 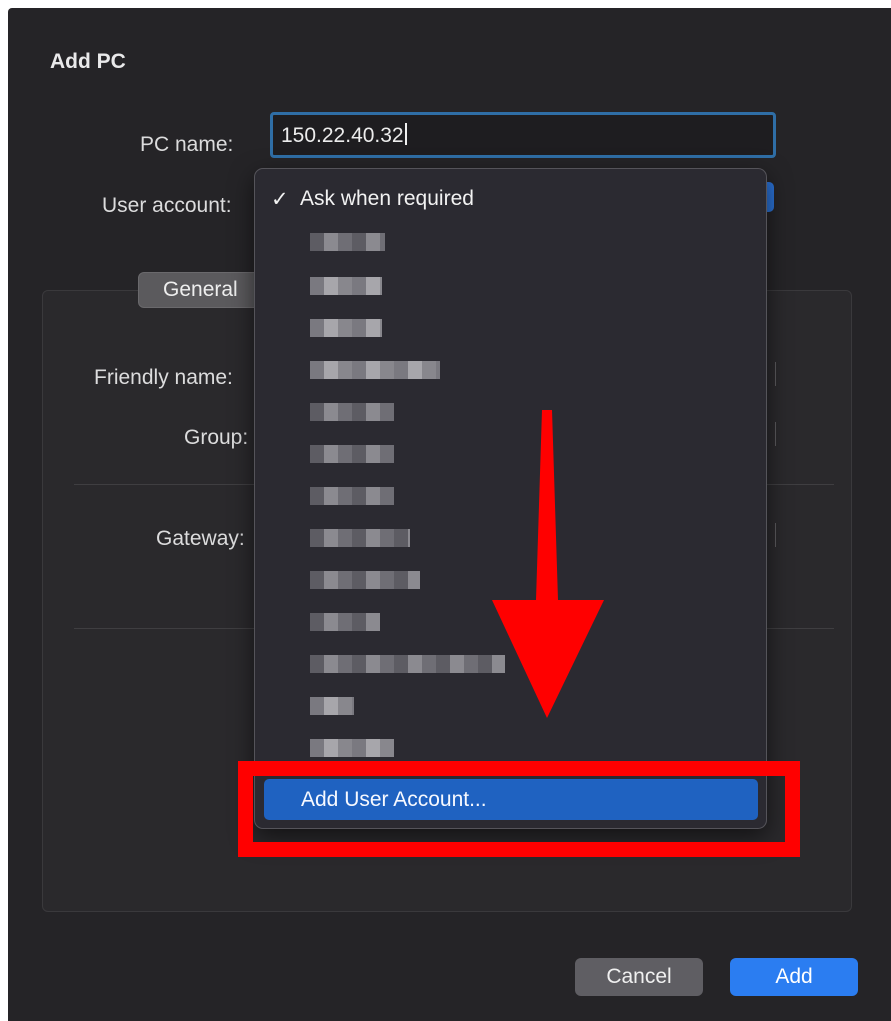 I want to click on gateway-select, so click(x=775, y=535).